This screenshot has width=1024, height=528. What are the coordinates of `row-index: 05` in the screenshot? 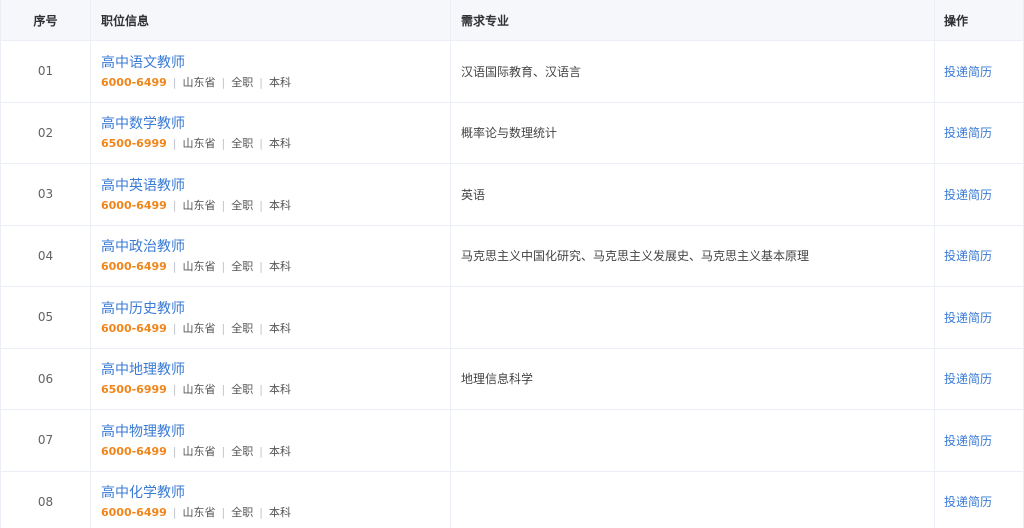 It's located at (45, 317).